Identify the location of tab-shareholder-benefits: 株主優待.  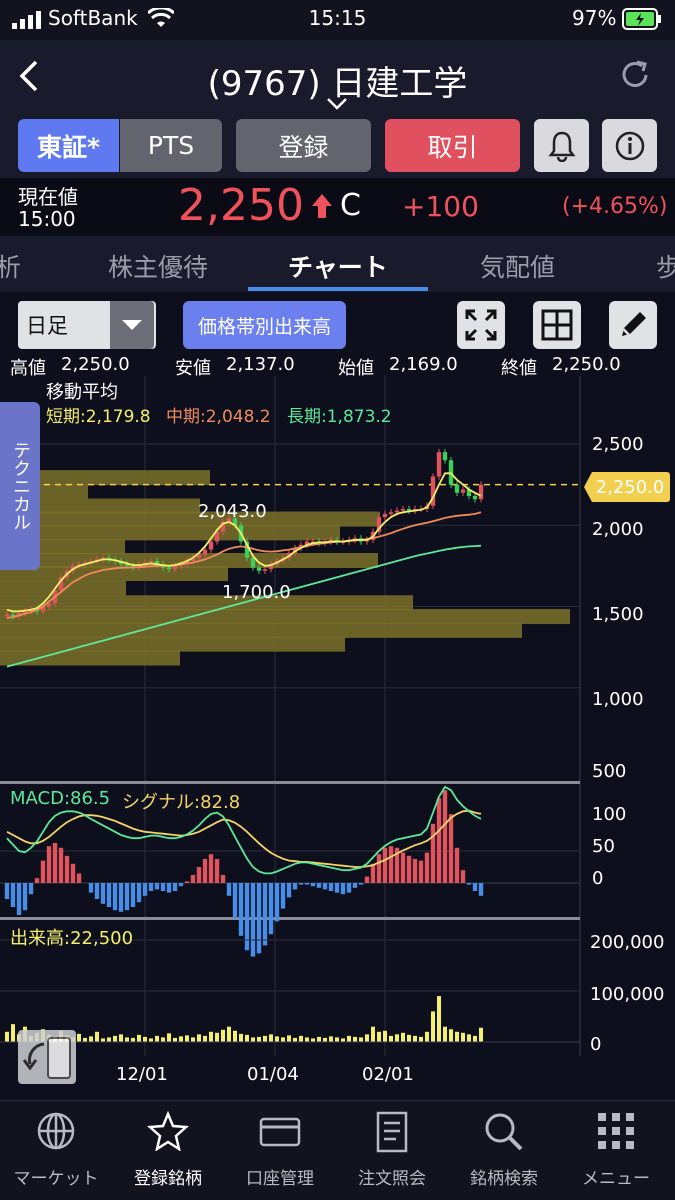
(158, 266).